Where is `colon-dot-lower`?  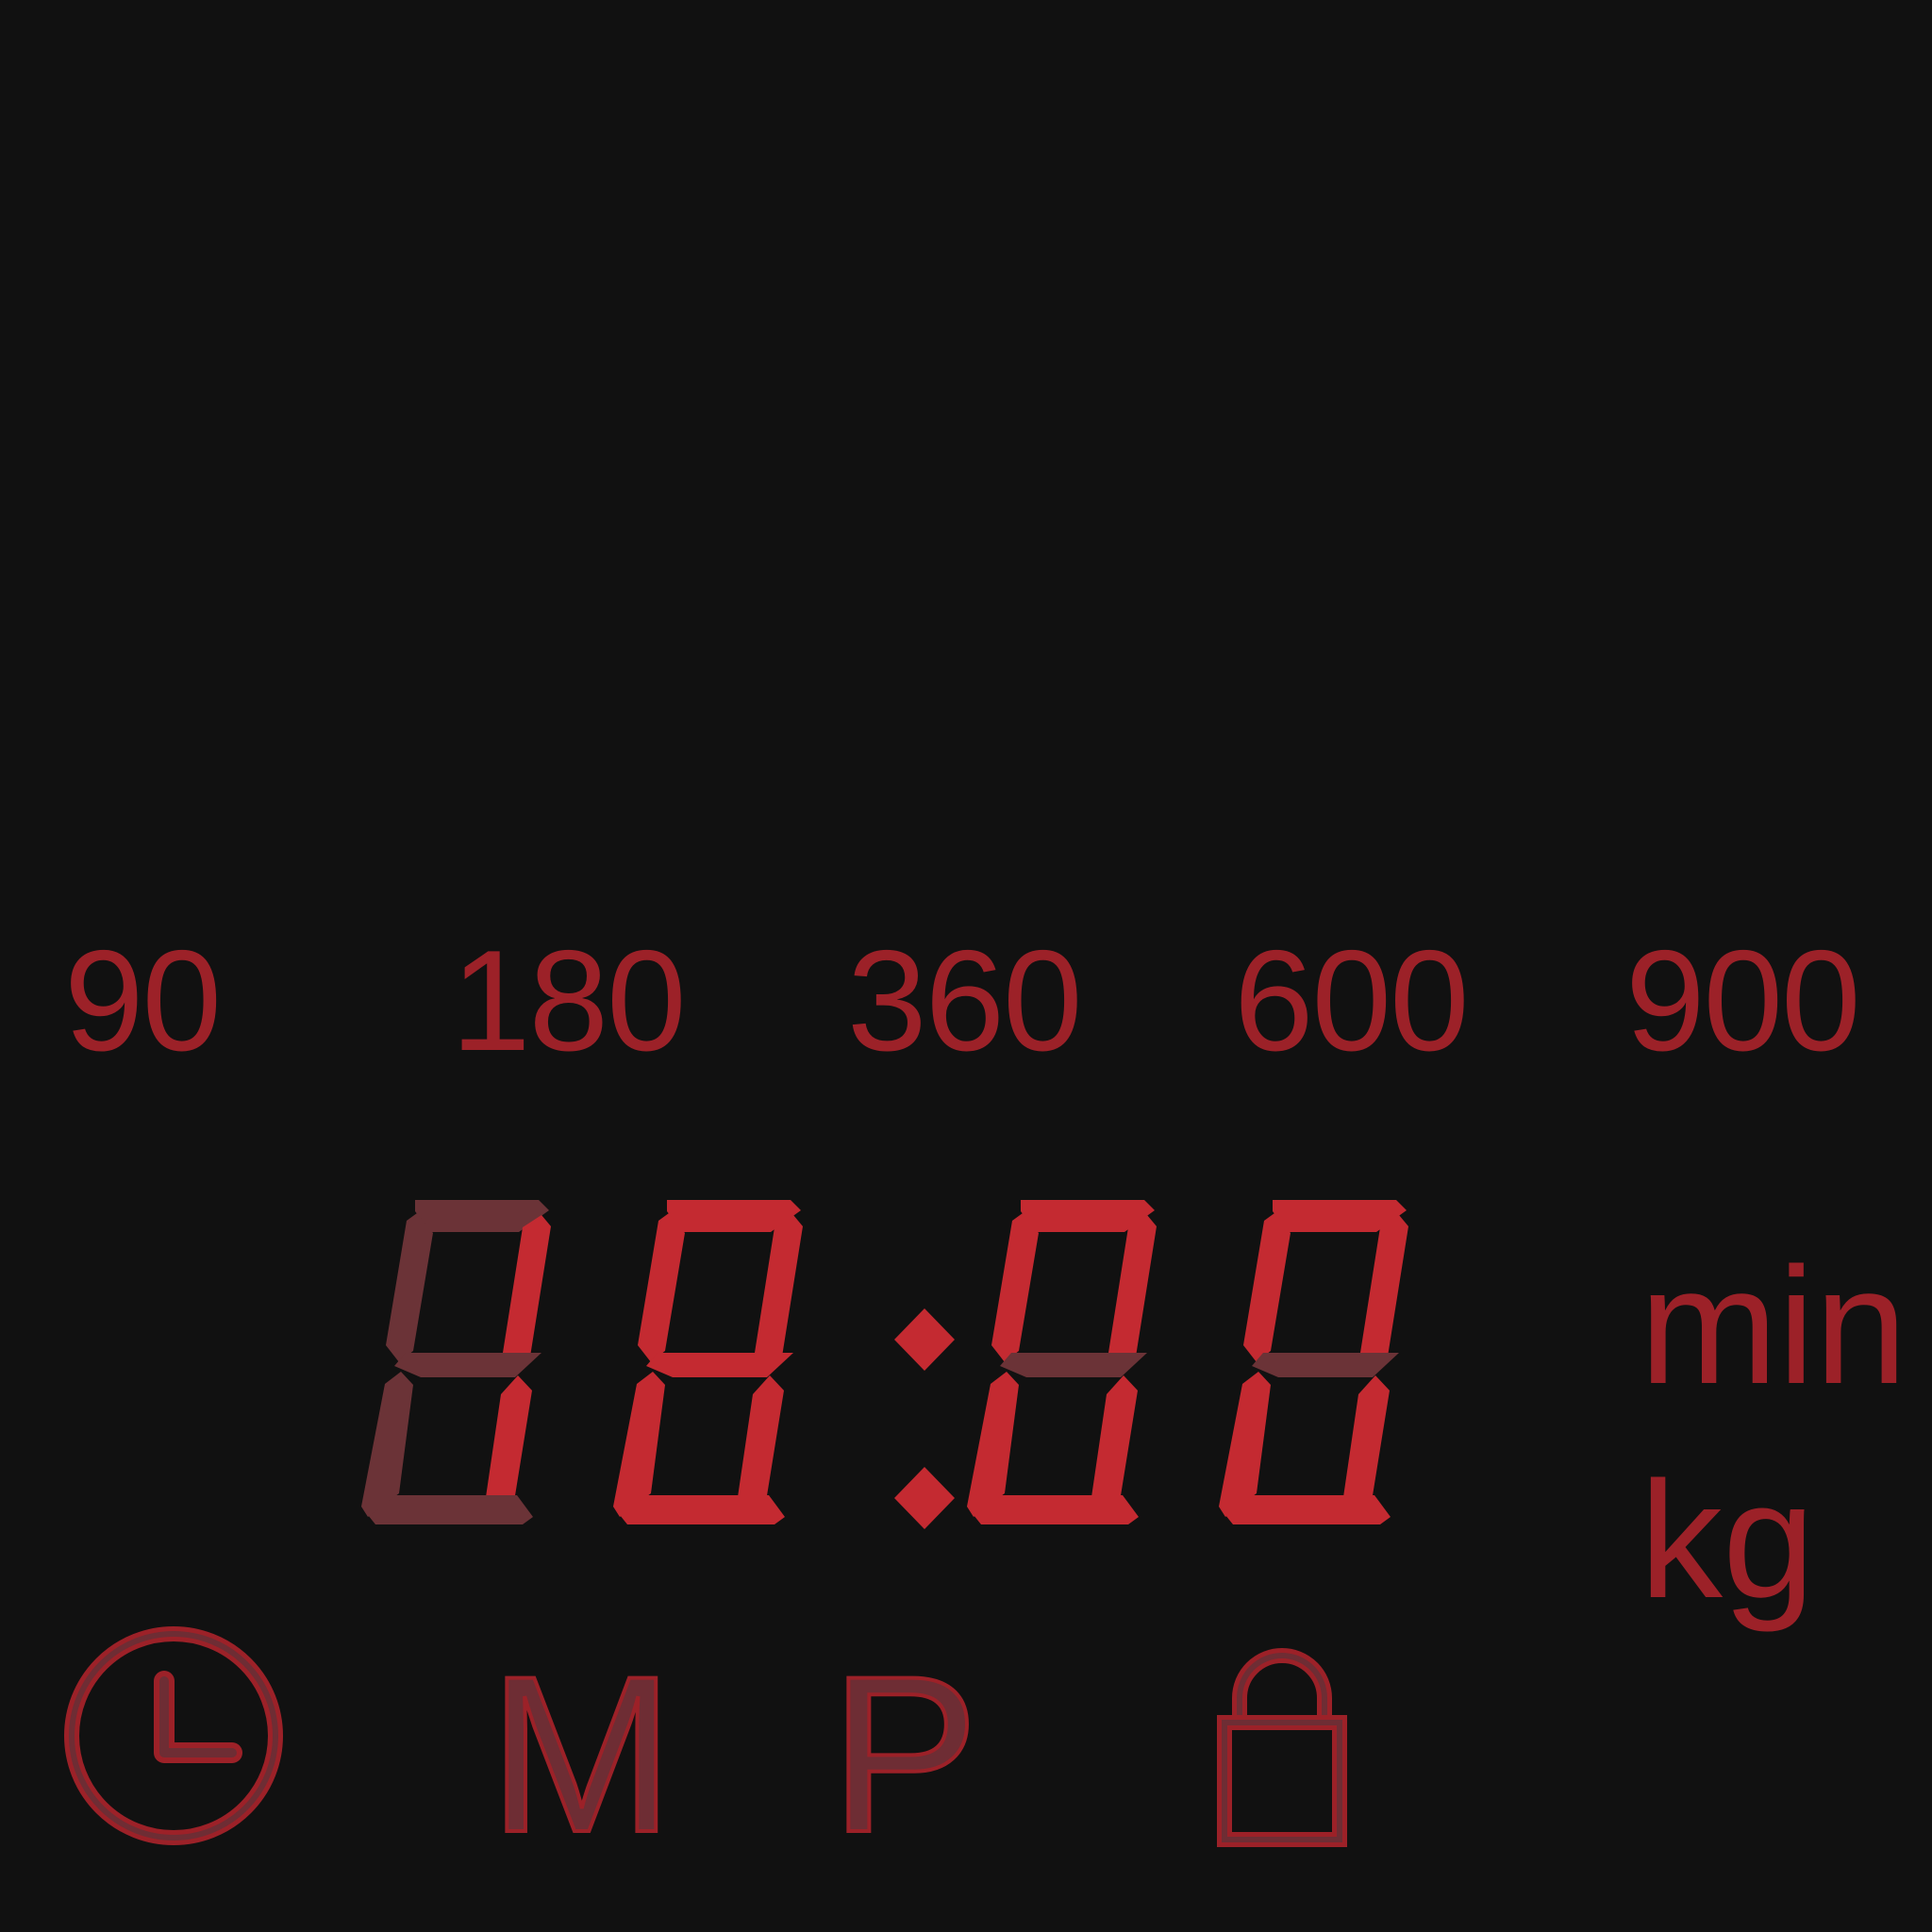 colon-dot-lower is located at coordinates (925, 1498).